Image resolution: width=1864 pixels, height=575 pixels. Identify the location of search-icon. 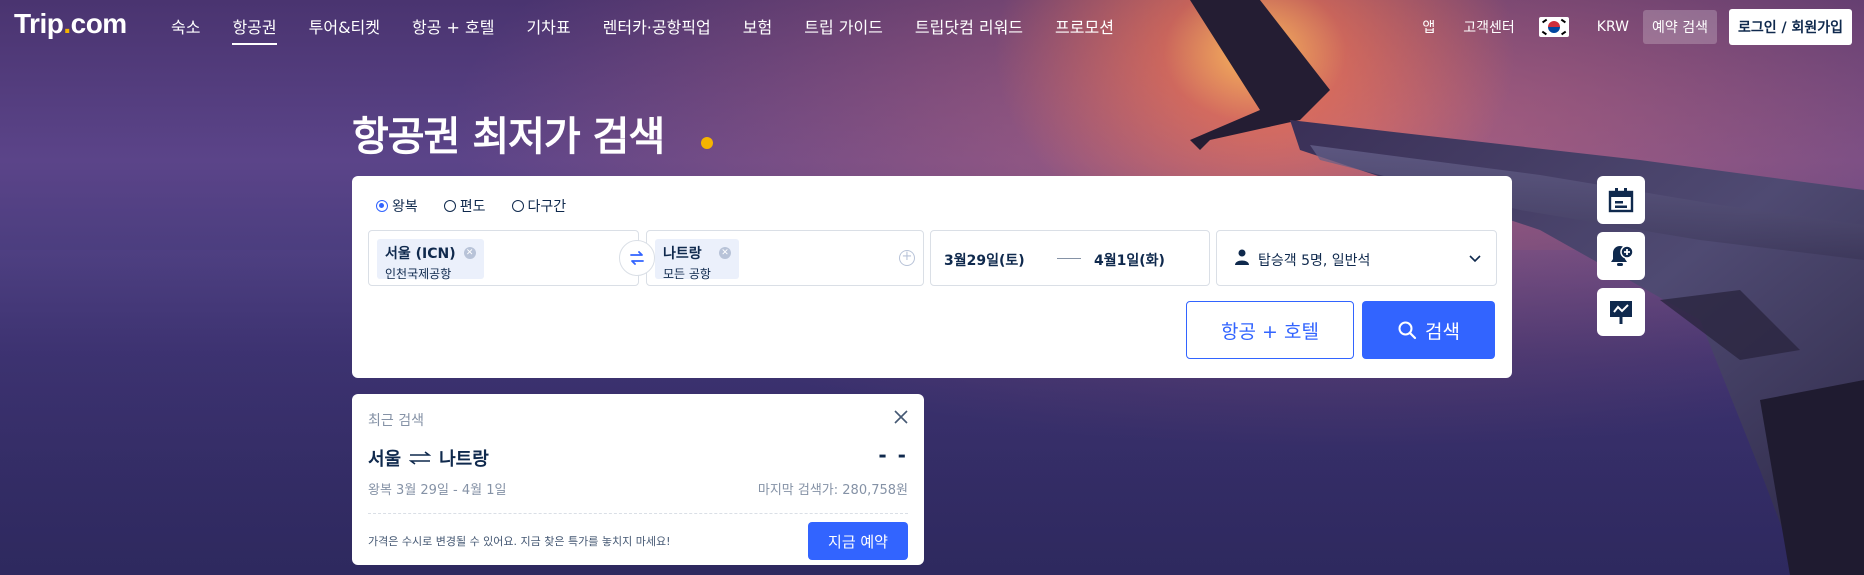
(1407, 330).